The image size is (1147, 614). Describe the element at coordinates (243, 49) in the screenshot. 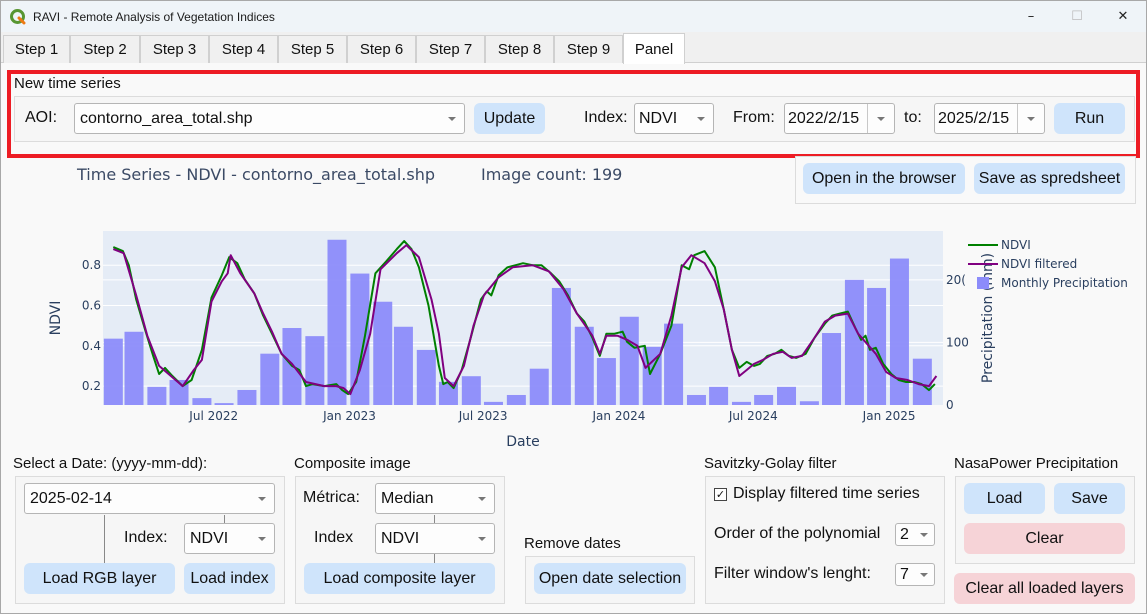

I see `tab-step-4: Step 4` at that location.